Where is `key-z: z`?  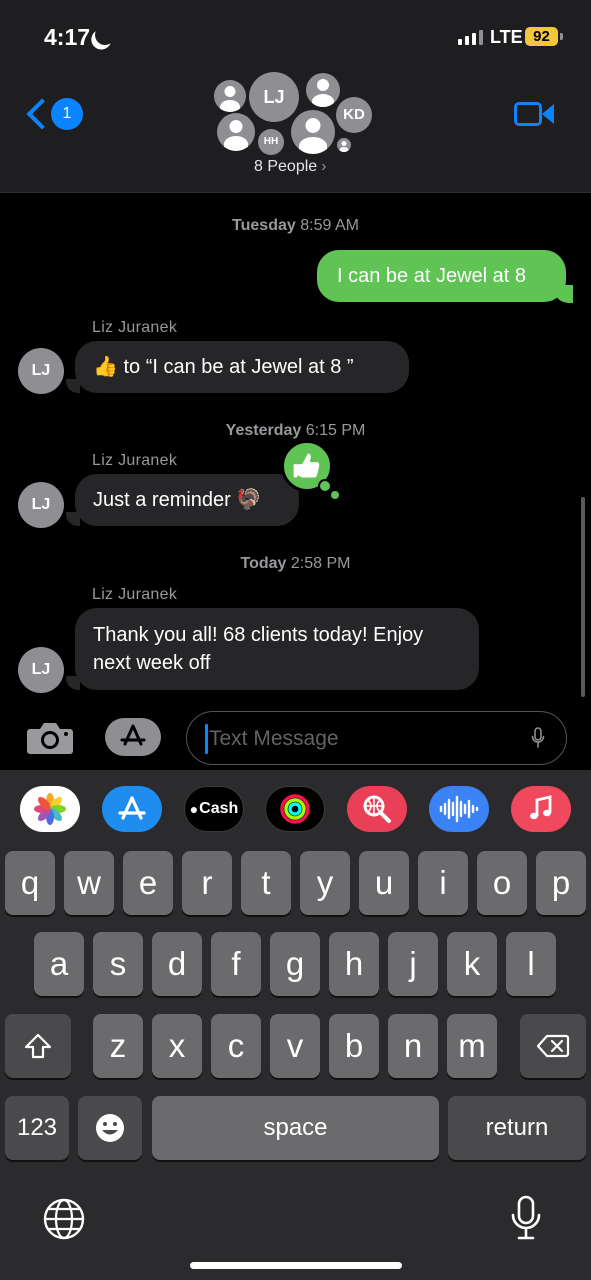 key-z: z is located at coordinates (118, 1046).